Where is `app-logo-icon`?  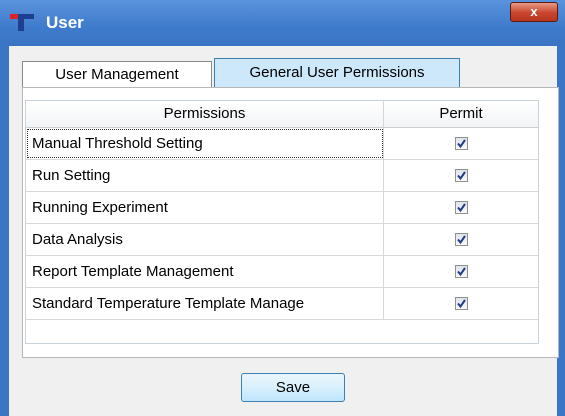
app-logo-icon is located at coordinates (22, 22).